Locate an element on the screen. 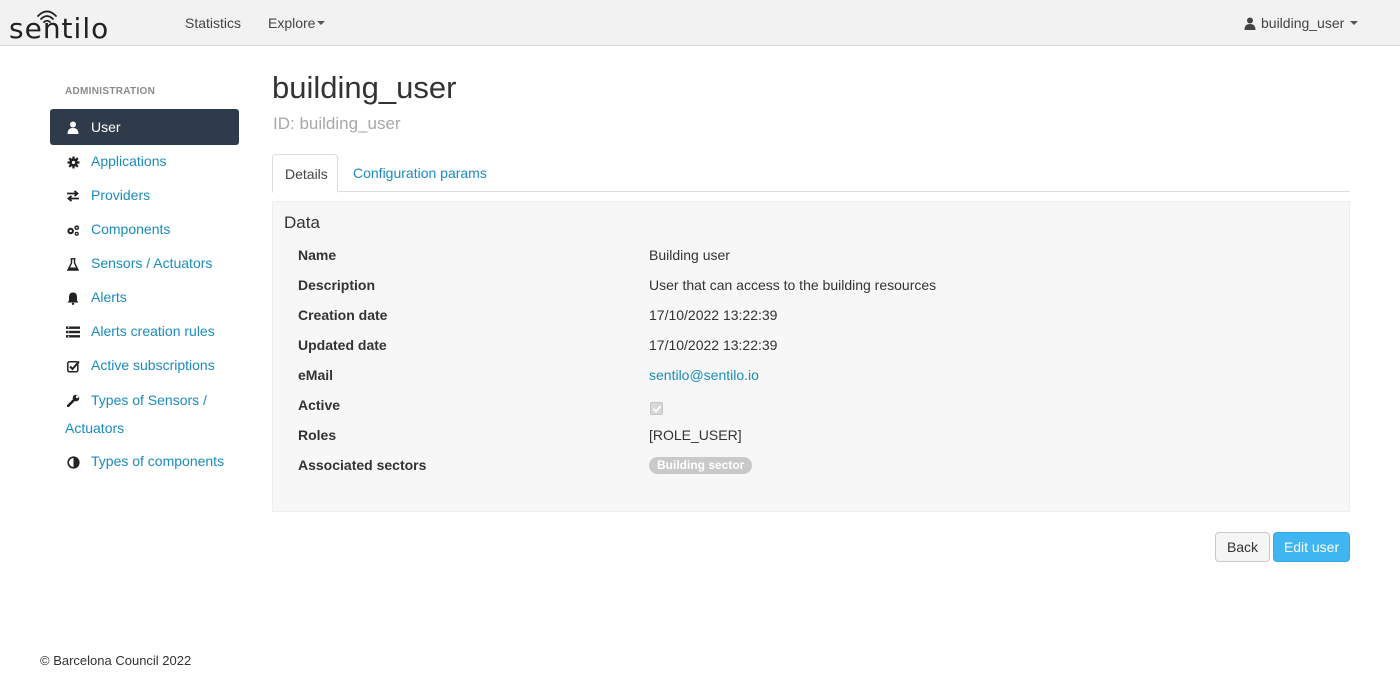 The image size is (1400, 700). bell-icon is located at coordinates (73, 298).